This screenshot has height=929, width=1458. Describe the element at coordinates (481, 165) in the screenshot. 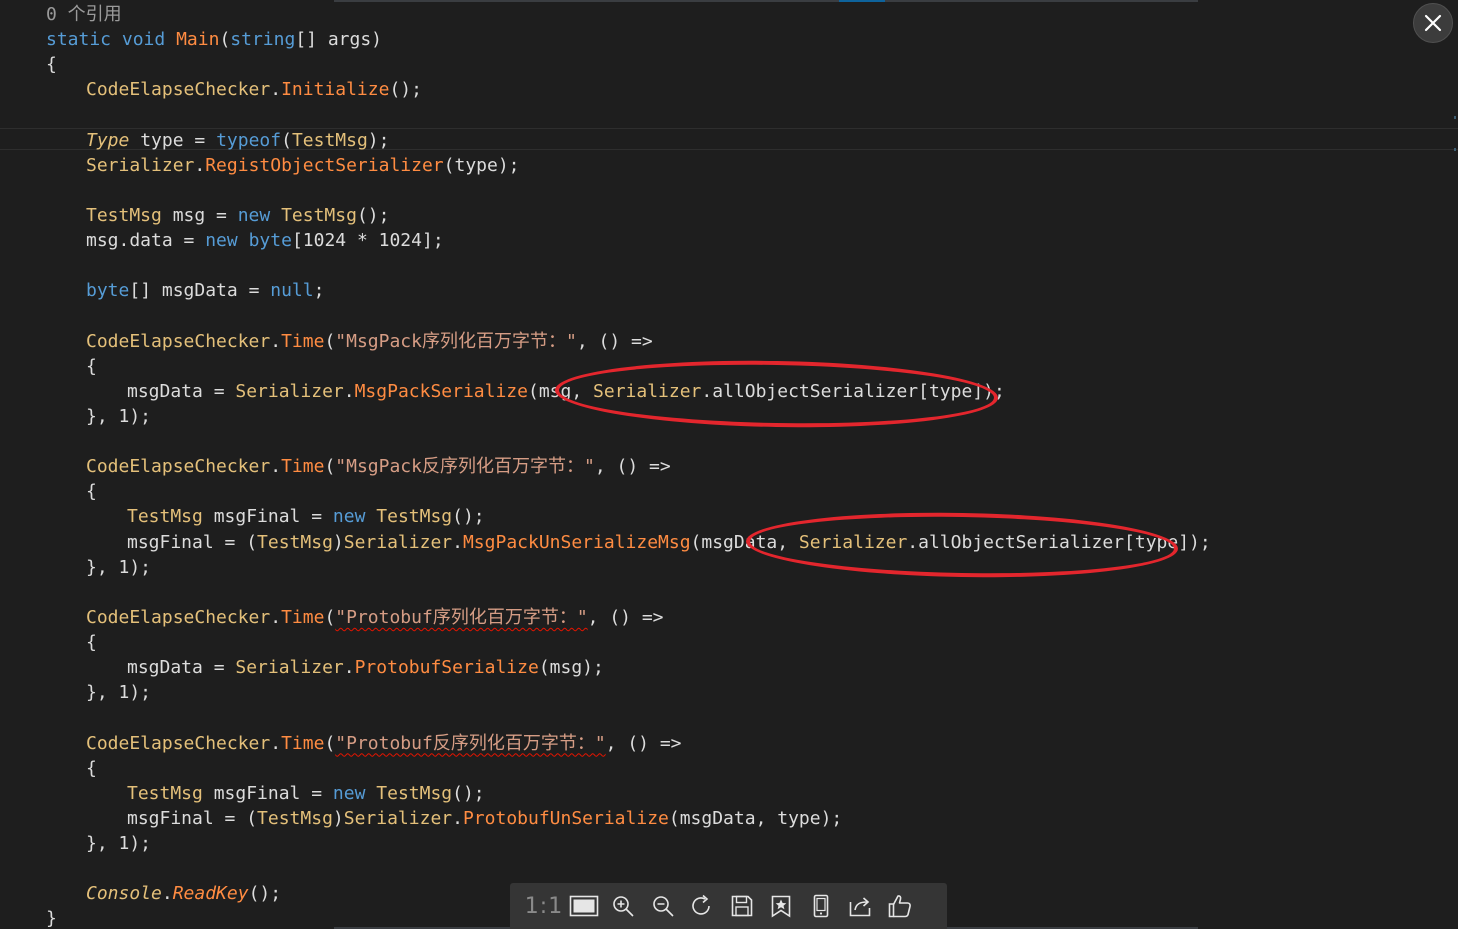

I see `code-token: (type);` at that location.